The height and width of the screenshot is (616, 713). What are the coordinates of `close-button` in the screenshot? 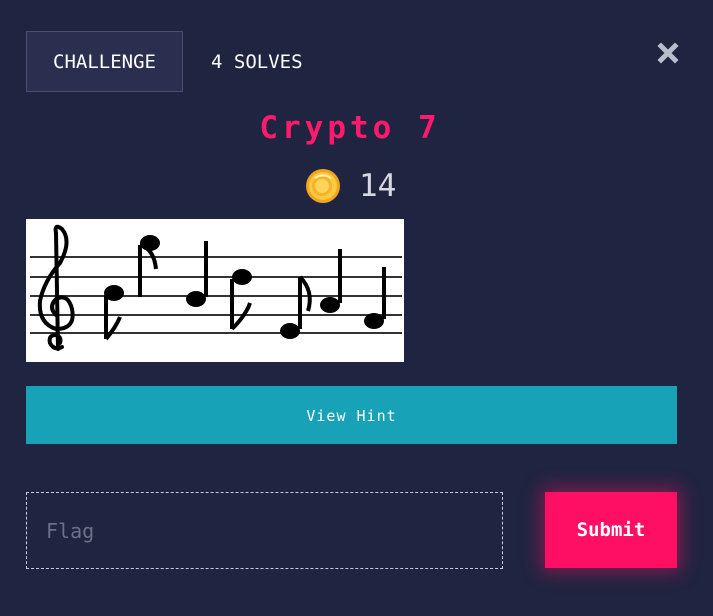 It's located at (668, 53).